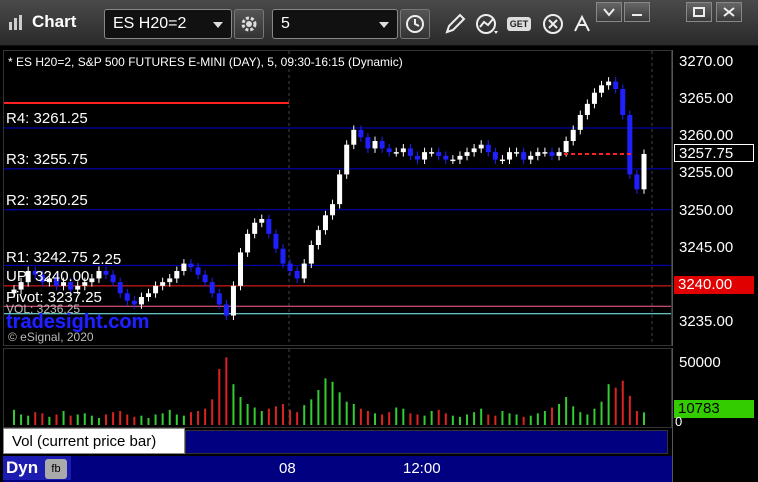  What do you see at coordinates (173, 435) in the screenshot?
I see `vol-legend-close-button: ×` at bounding box center [173, 435].